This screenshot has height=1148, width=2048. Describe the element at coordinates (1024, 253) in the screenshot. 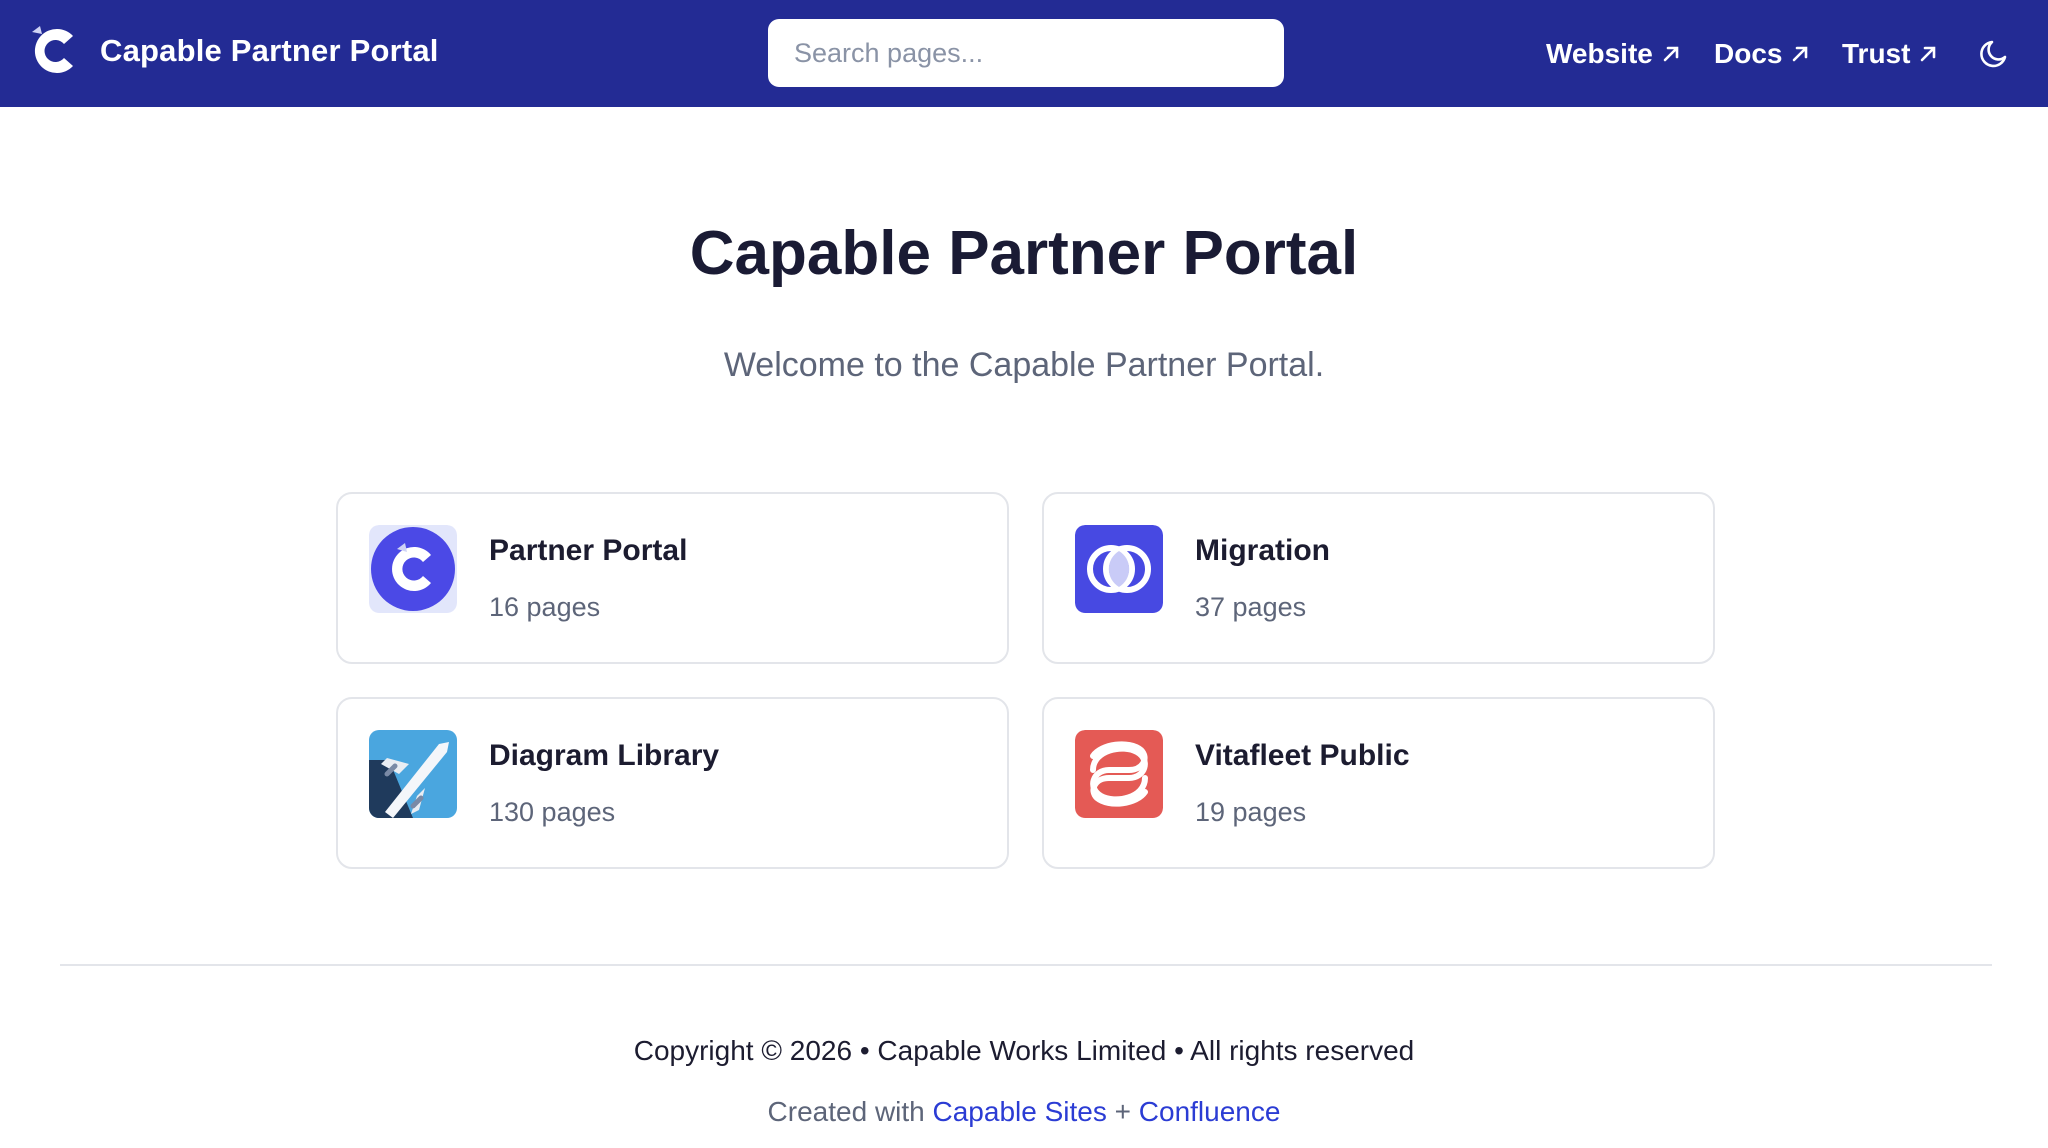

I see `page-title: Capable Partner Portal` at that location.